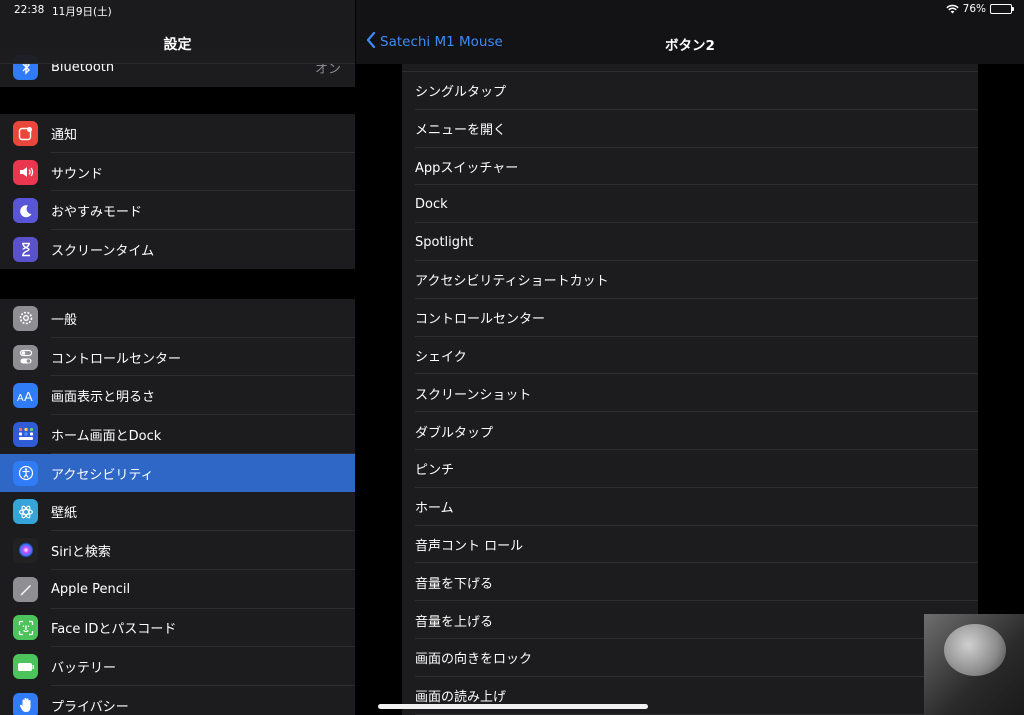 The height and width of the screenshot is (715, 1024). I want to click on accessibility-icon, so click(25, 473).